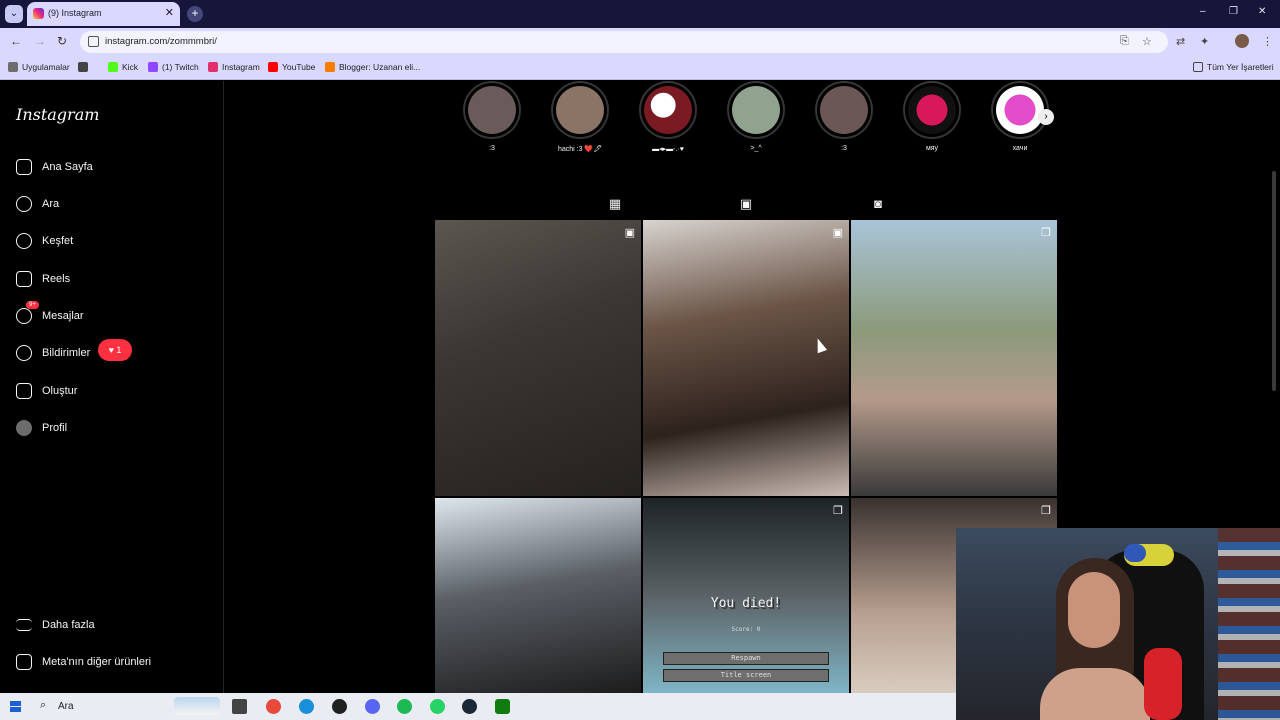  I want to click on home-icon, so click(24, 167).